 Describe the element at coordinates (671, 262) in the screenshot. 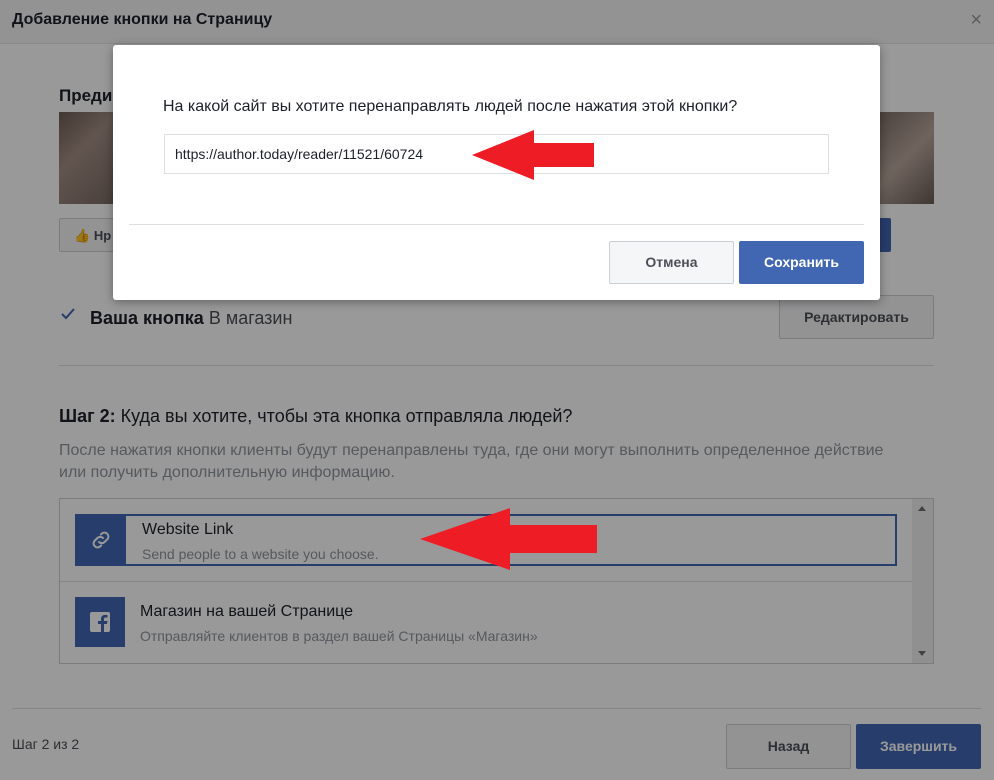

I see `cancel-button: Отмена` at that location.